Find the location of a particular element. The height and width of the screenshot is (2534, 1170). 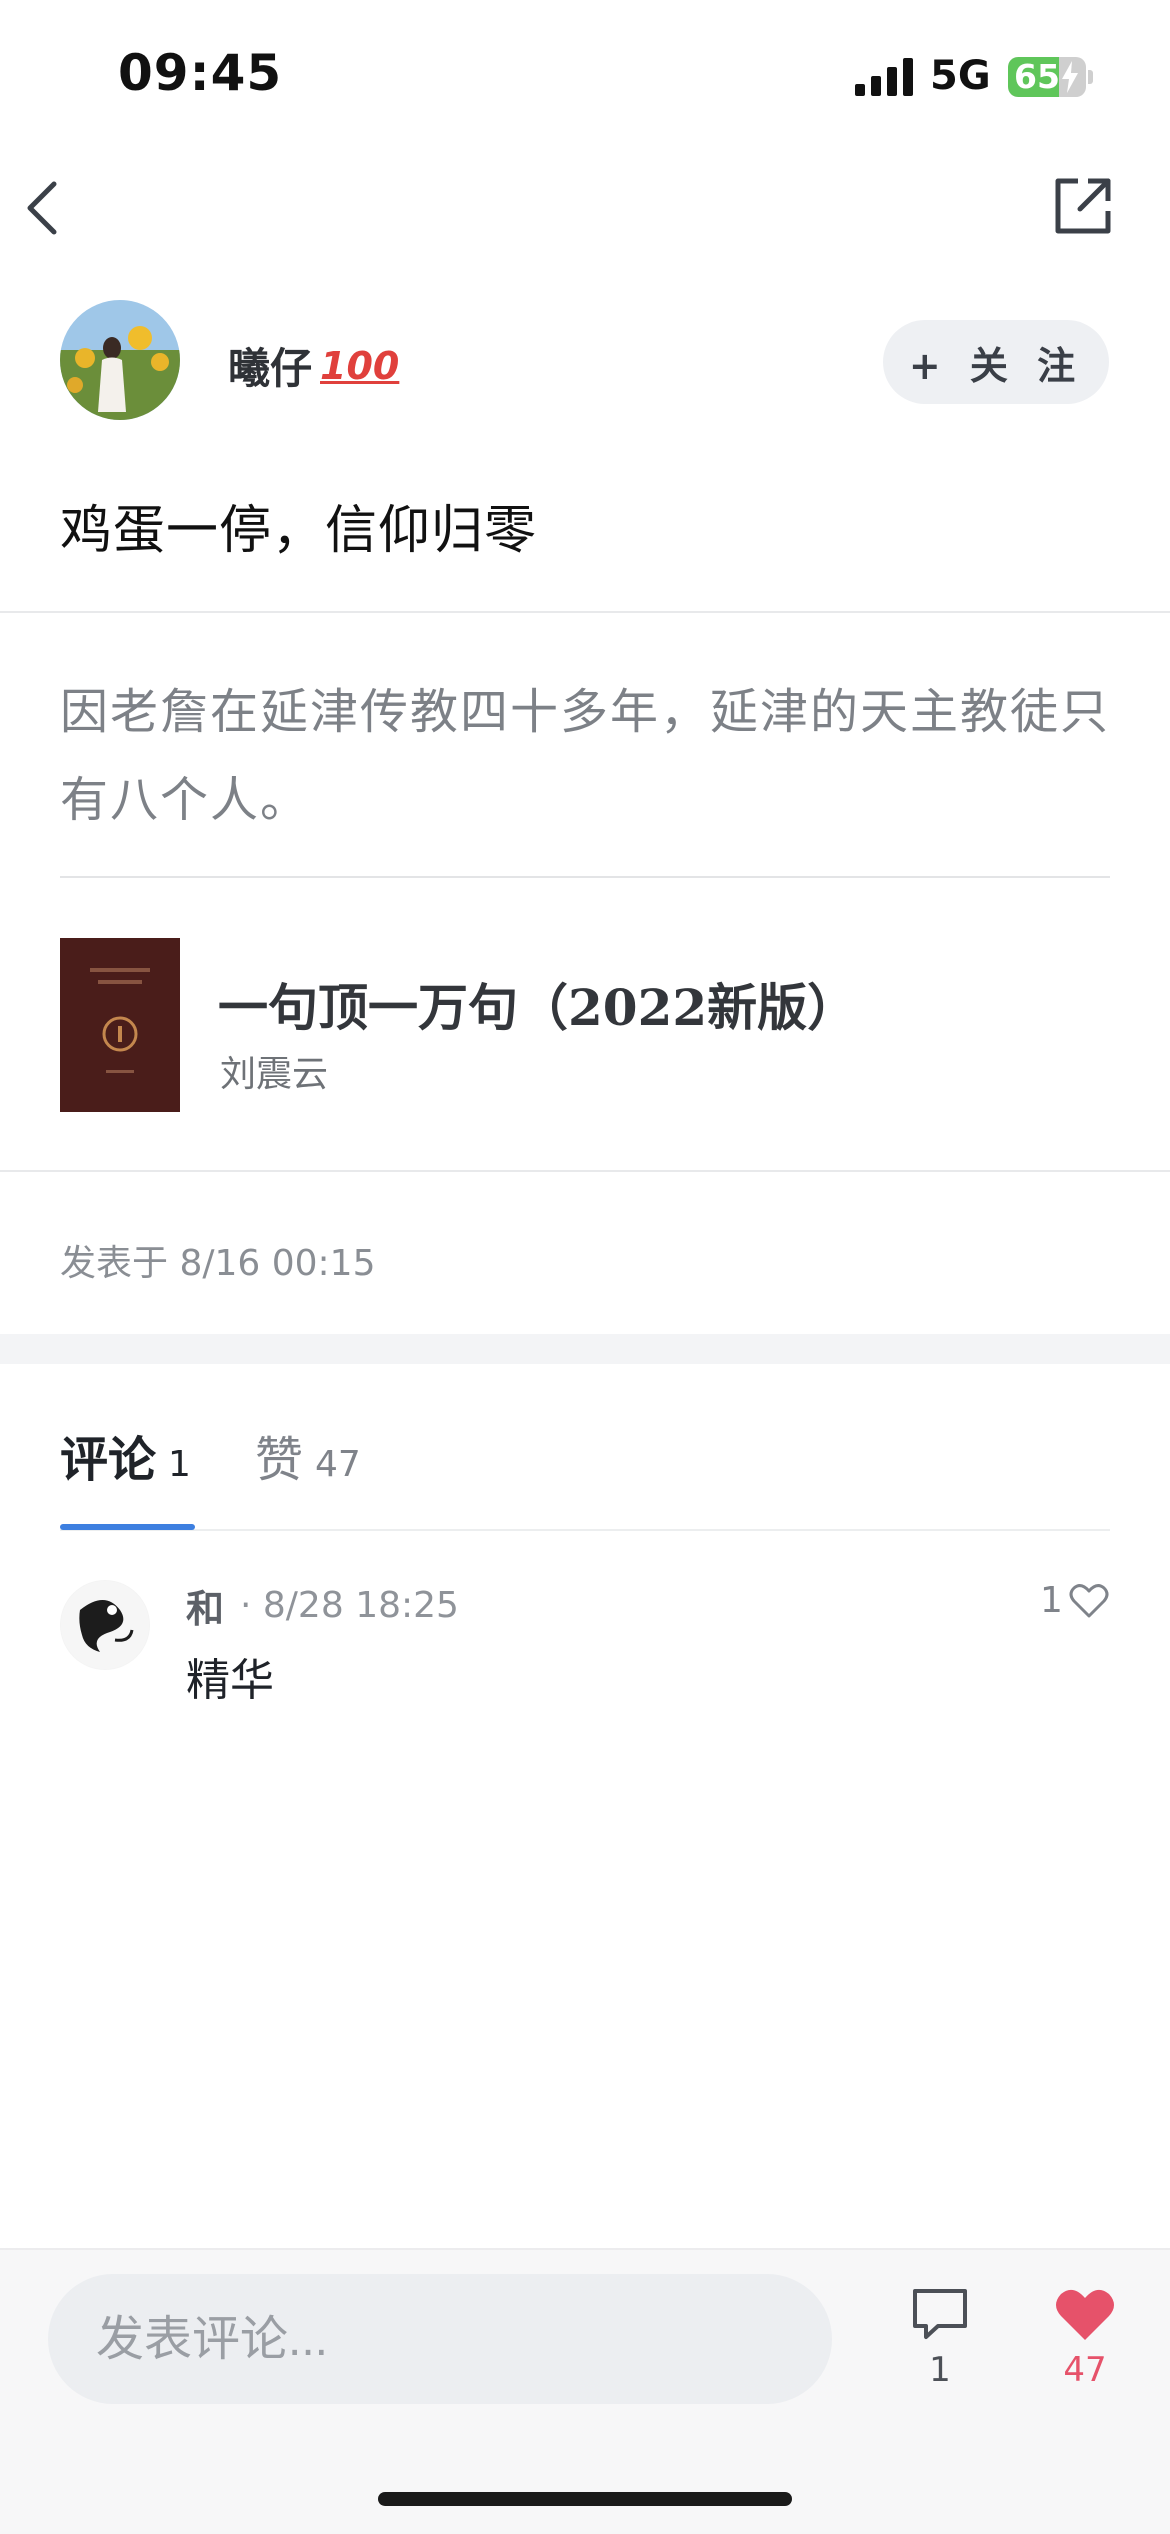

home-indicator is located at coordinates (585, 2499).